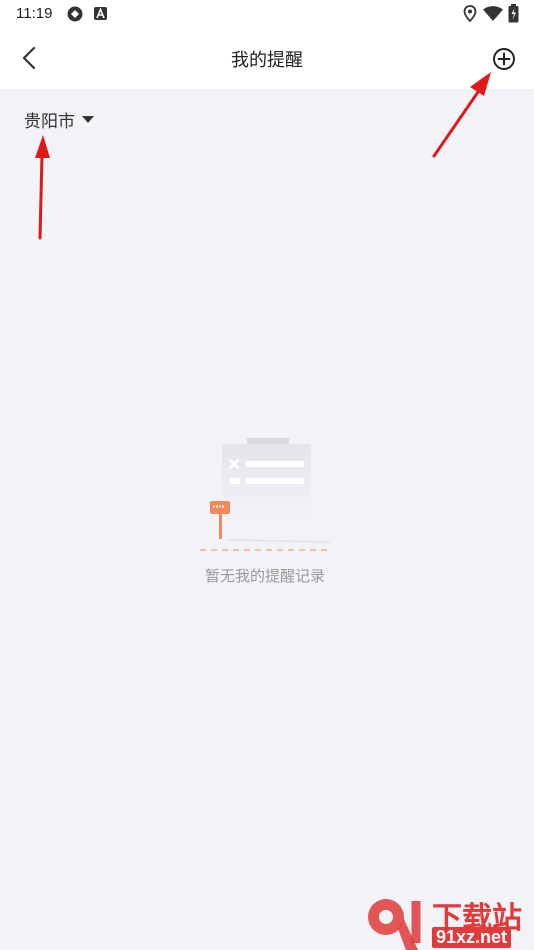 This screenshot has height=950, width=534. I want to click on sync-icon, so click(75, 14).